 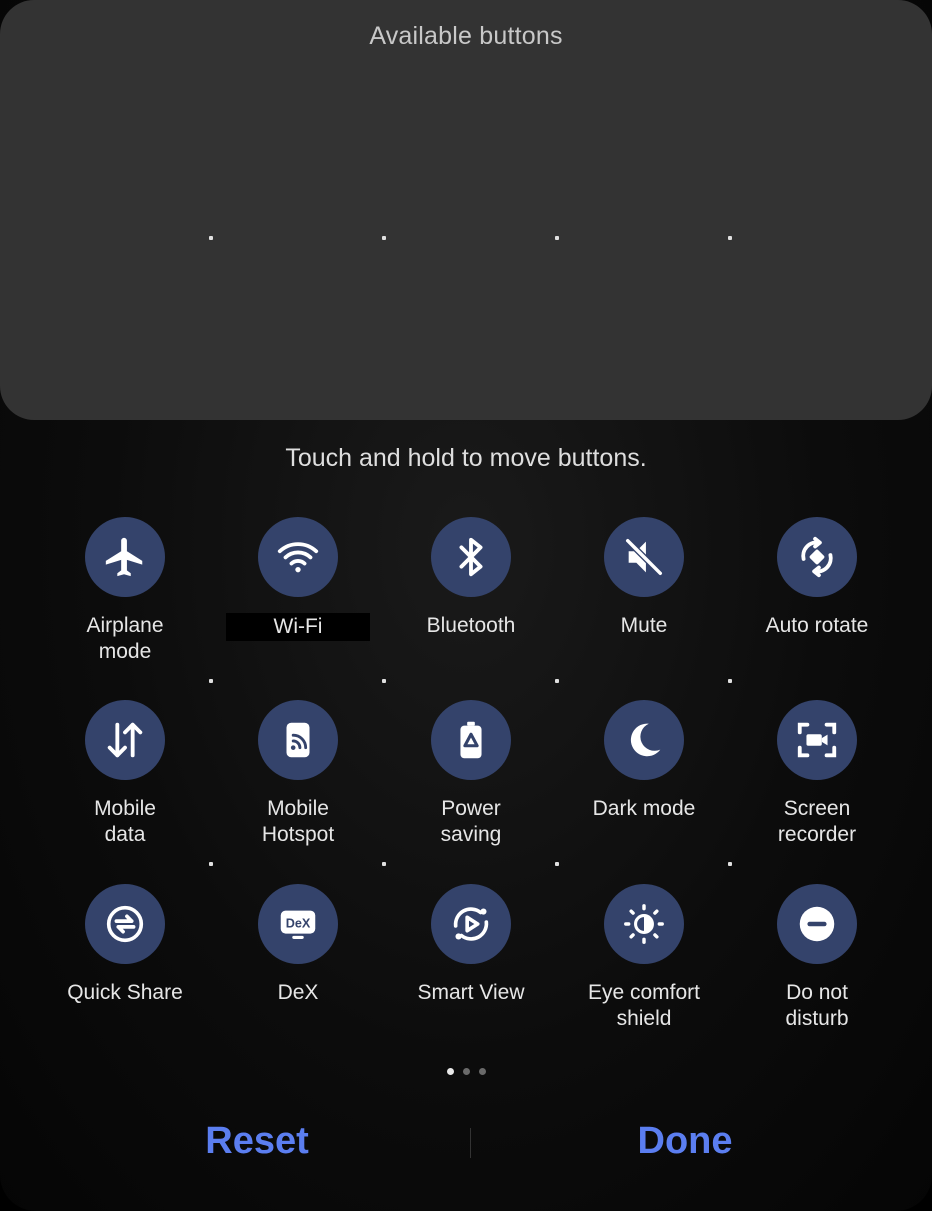 What do you see at coordinates (466, 36) in the screenshot?
I see `available-buttons-title: Available buttons` at bounding box center [466, 36].